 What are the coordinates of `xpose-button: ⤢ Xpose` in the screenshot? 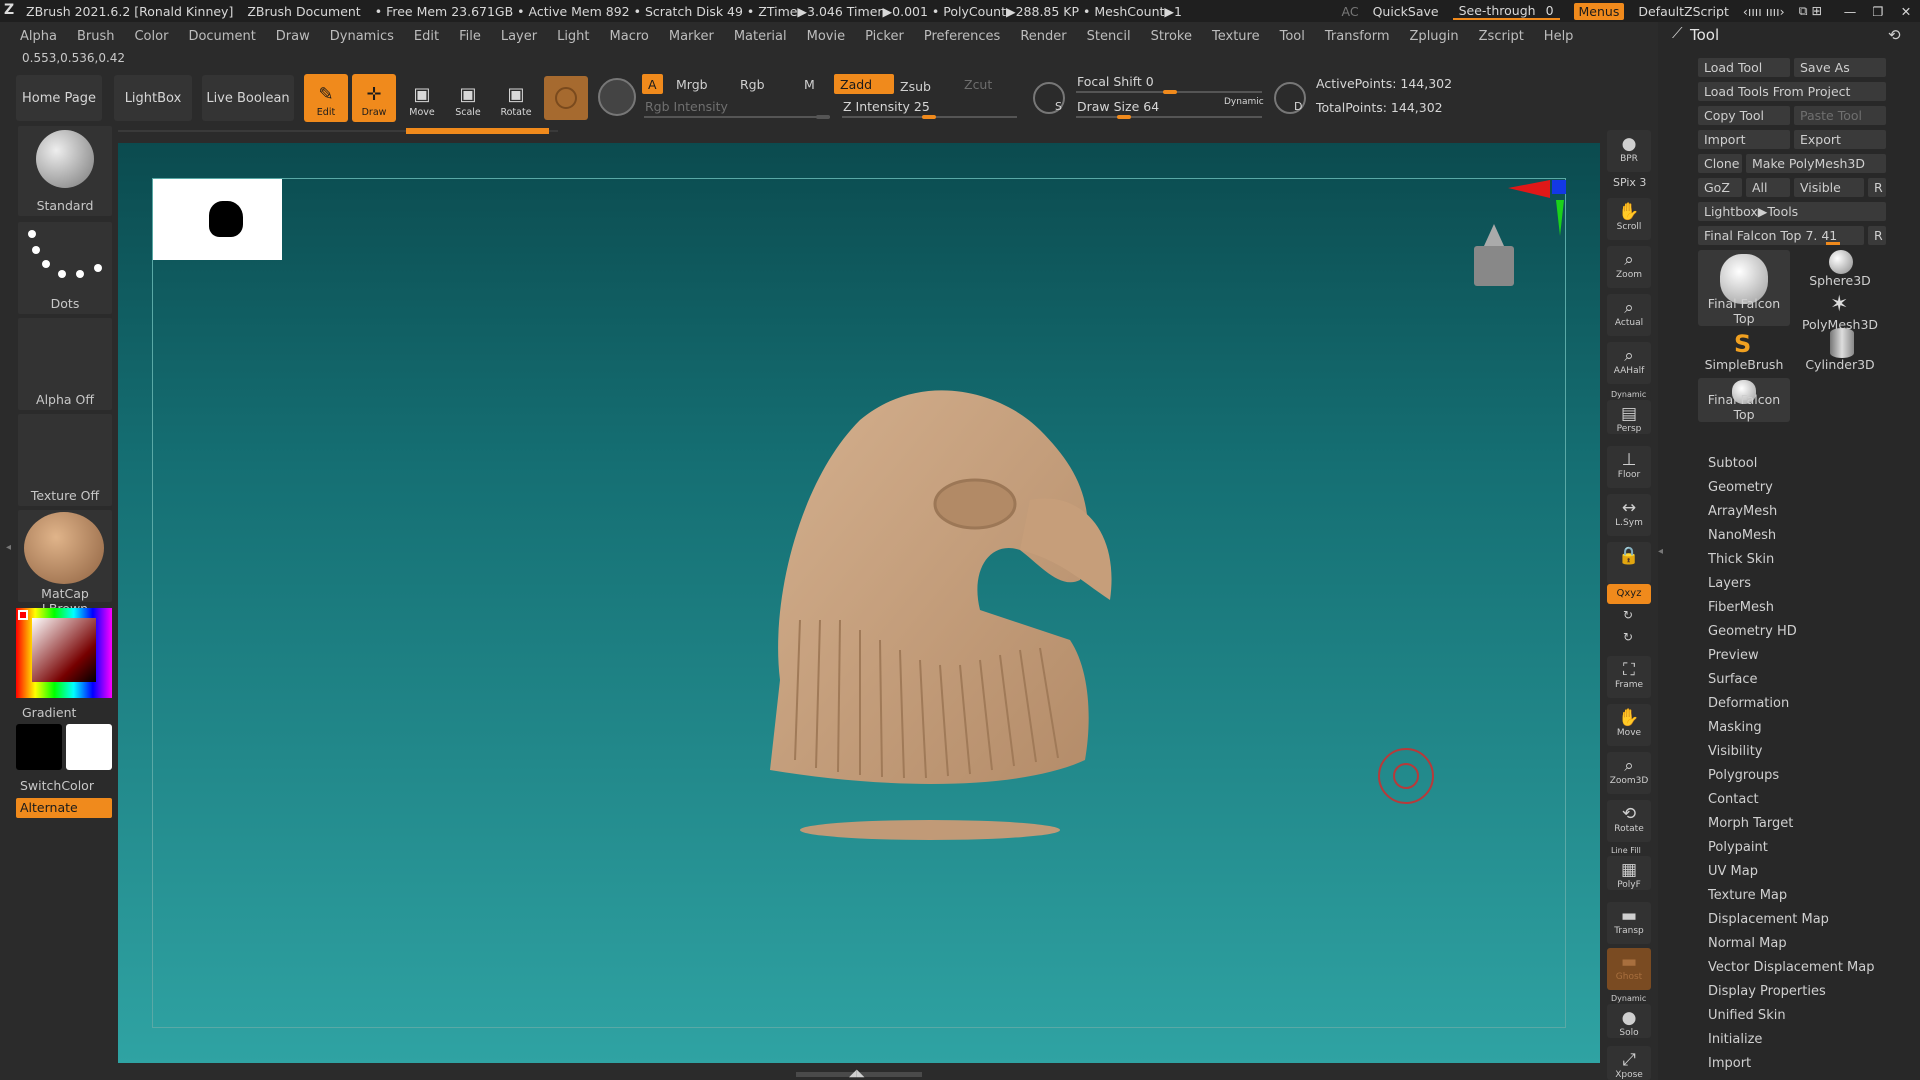 It's located at (1629, 1063).